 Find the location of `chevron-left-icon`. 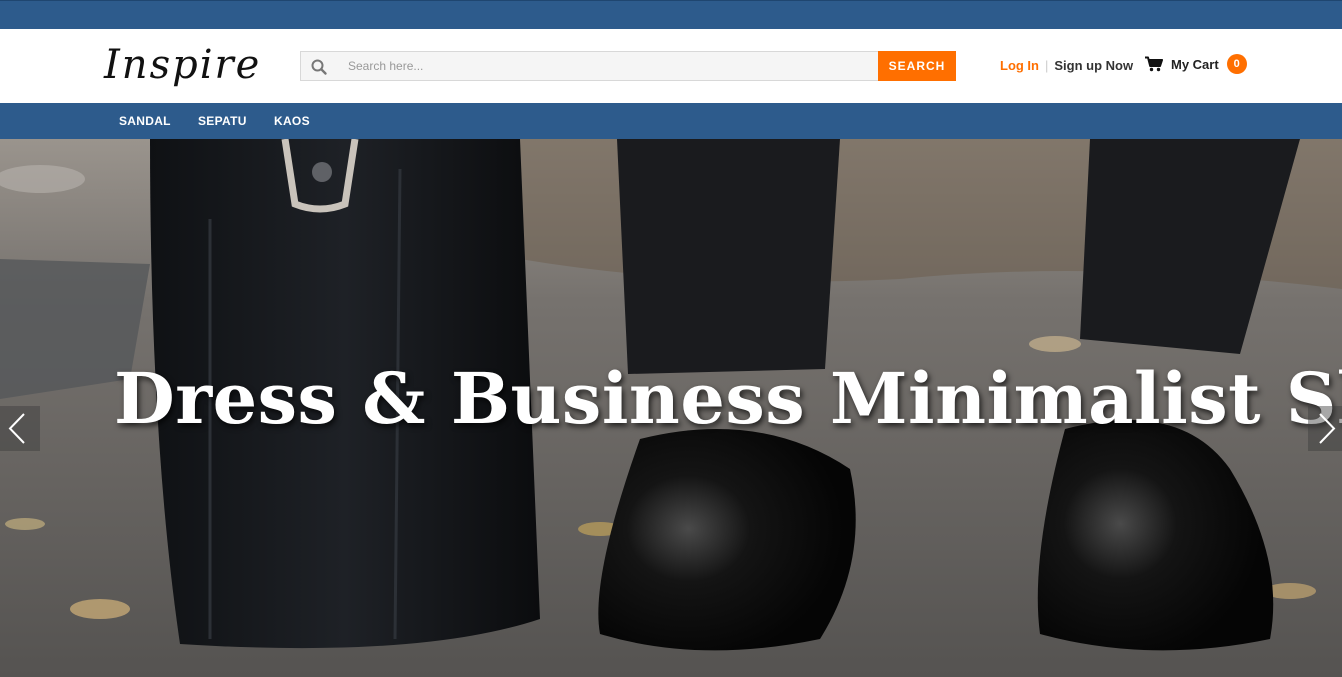

chevron-left-icon is located at coordinates (16, 428).